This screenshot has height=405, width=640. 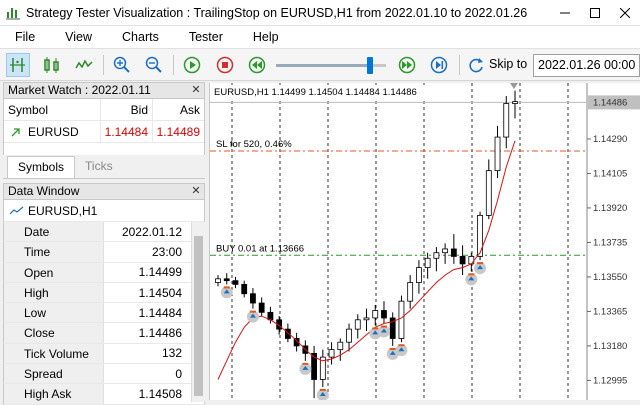 What do you see at coordinates (126, 131) in the screenshot?
I see `bid-value: 1.14484` at bounding box center [126, 131].